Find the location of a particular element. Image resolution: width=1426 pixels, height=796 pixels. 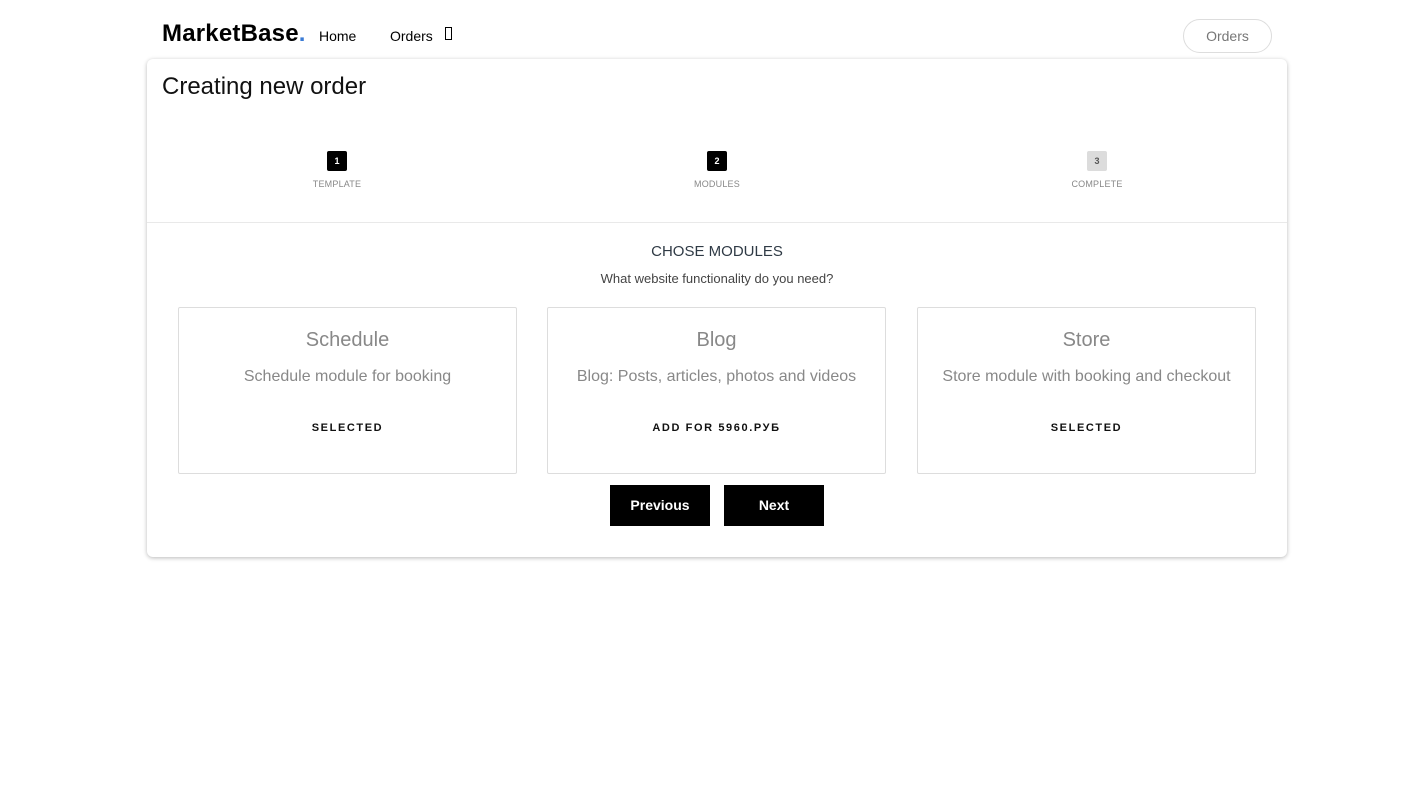

navbar: MarketBase. Home Orders Orders is located at coordinates (717, 36).